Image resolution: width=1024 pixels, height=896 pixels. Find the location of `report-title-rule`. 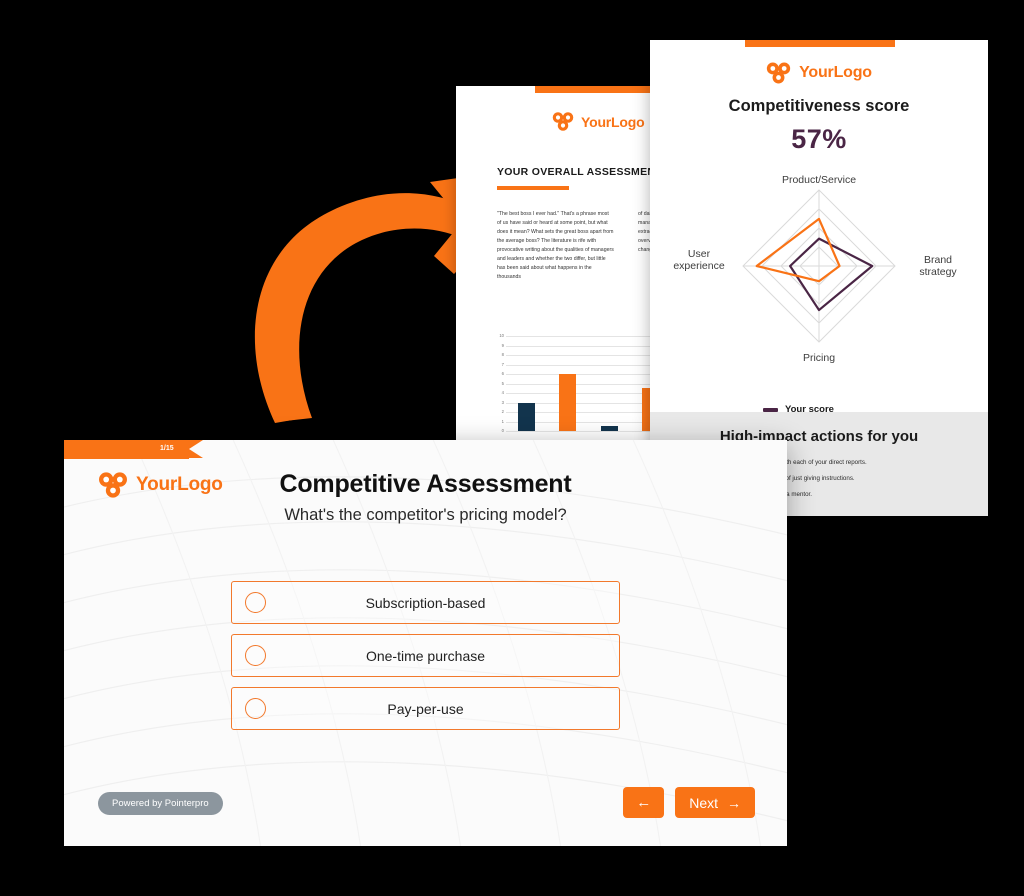

report-title-rule is located at coordinates (533, 188).